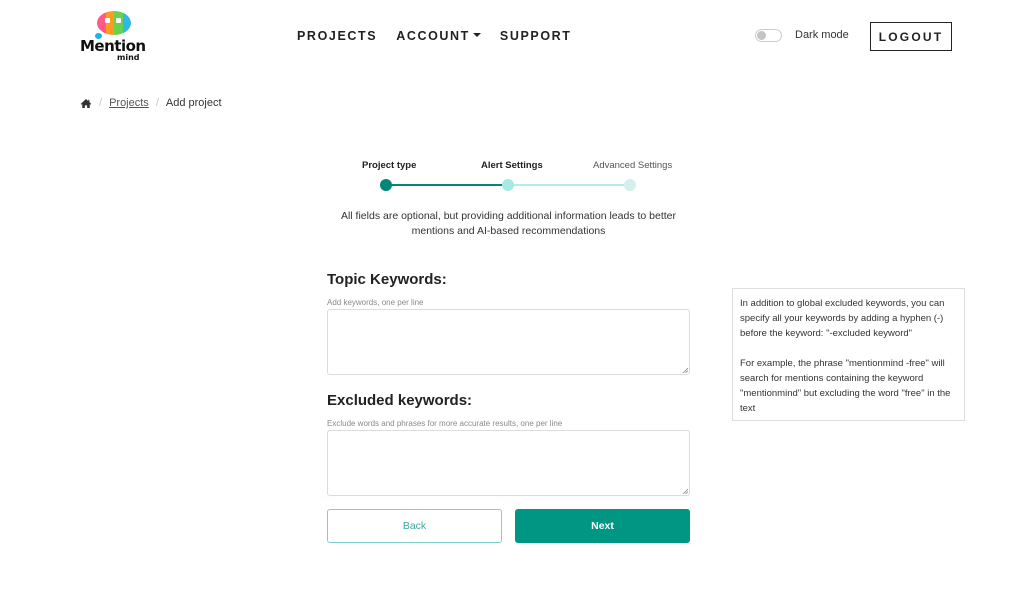 The image size is (1024, 602). Describe the element at coordinates (129, 103) in the screenshot. I see `breadcrumb-projects: Projects` at that location.